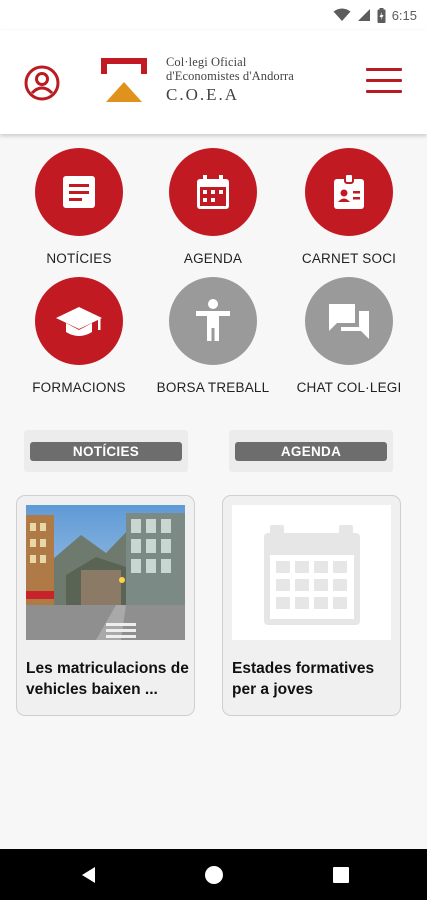 The image size is (427, 900). I want to click on system-nav-bar, so click(213, 874).